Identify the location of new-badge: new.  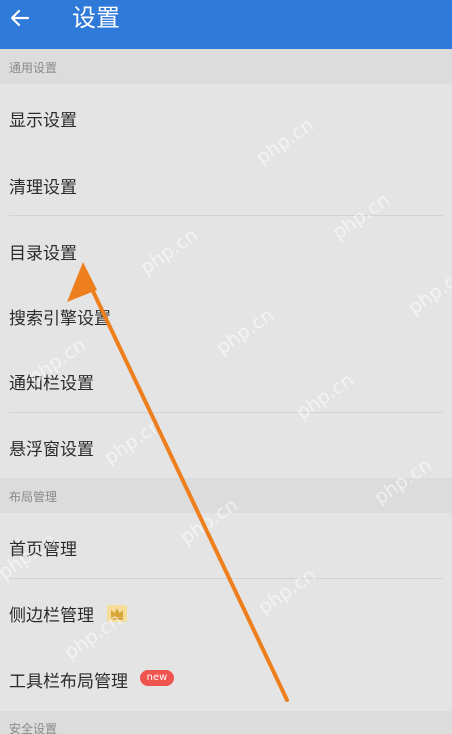
(157, 678).